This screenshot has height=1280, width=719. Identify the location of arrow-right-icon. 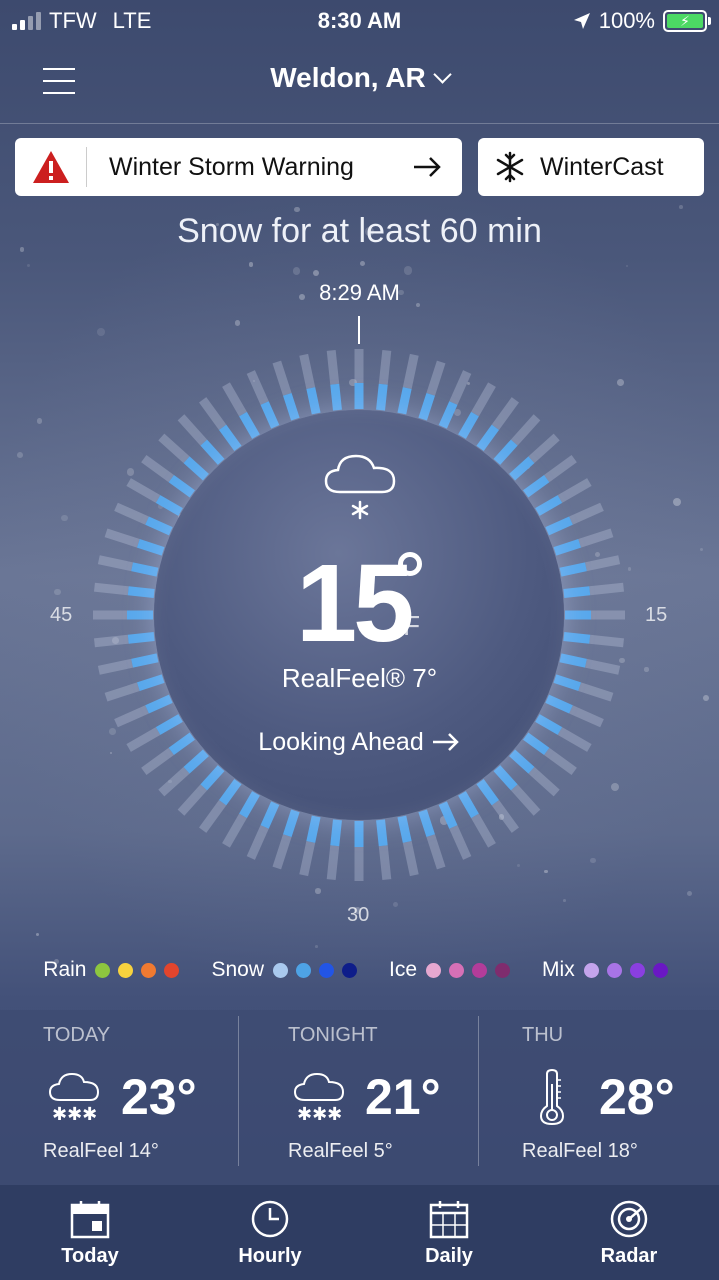
(427, 167).